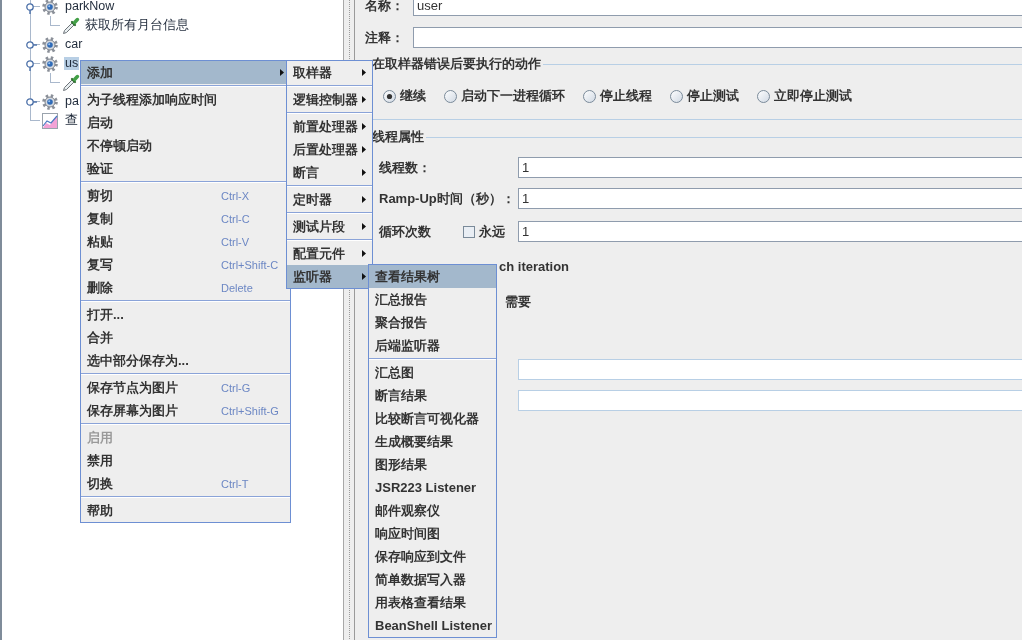 The image size is (1022, 640). I want to click on radio-label: 停止线程, so click(626, 96).